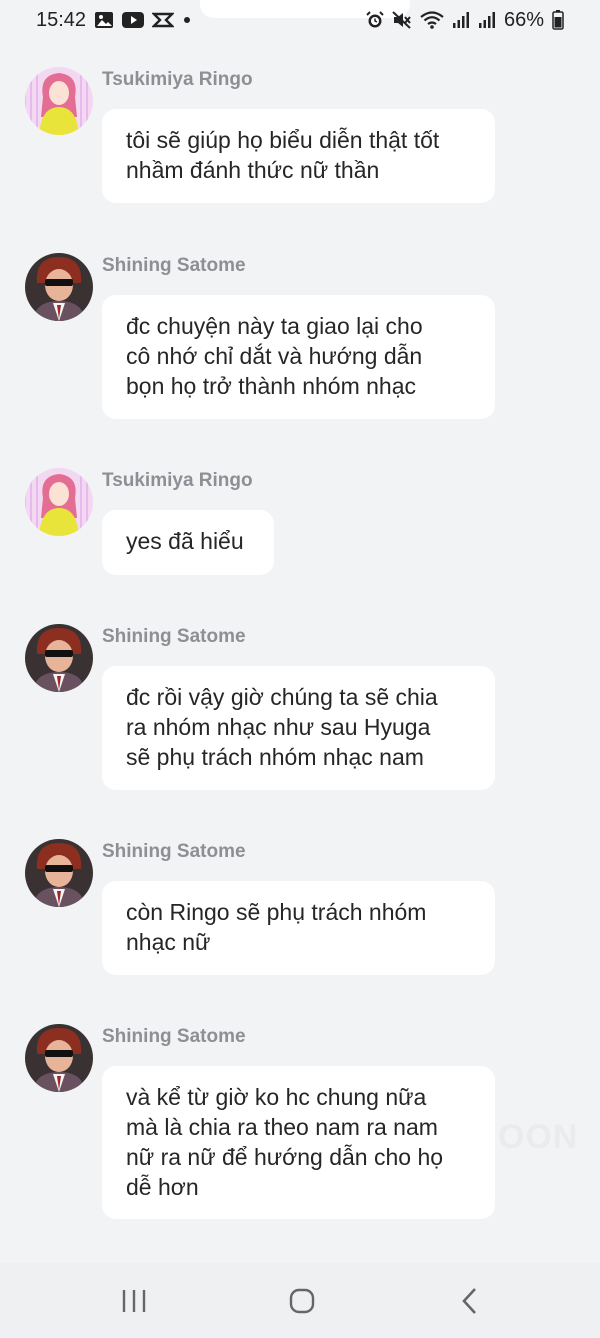  What do you see at coordinates (134, 1301) in the screenshot?
I see `recents-icon` at bounding box center [134, 1301].